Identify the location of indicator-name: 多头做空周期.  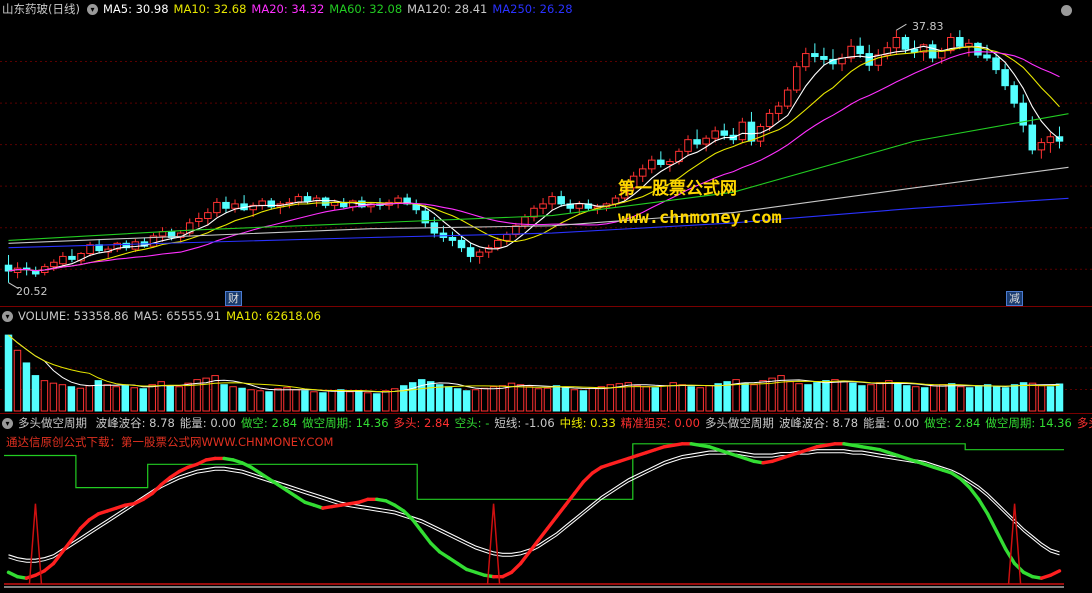
(52, 423).